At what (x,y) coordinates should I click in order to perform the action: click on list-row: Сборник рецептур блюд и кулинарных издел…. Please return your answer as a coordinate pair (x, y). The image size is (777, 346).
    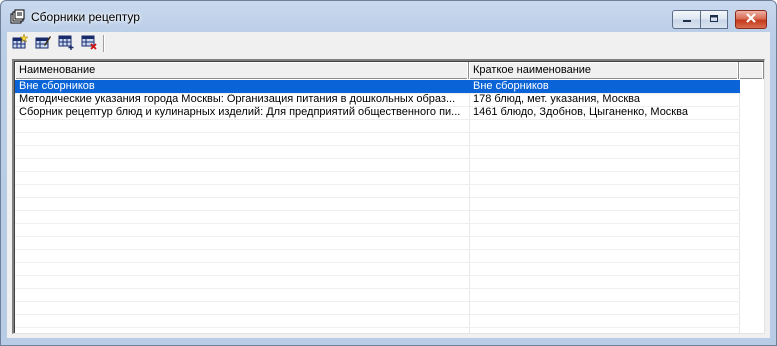
    Looking at the image, I should click on (377, 112).